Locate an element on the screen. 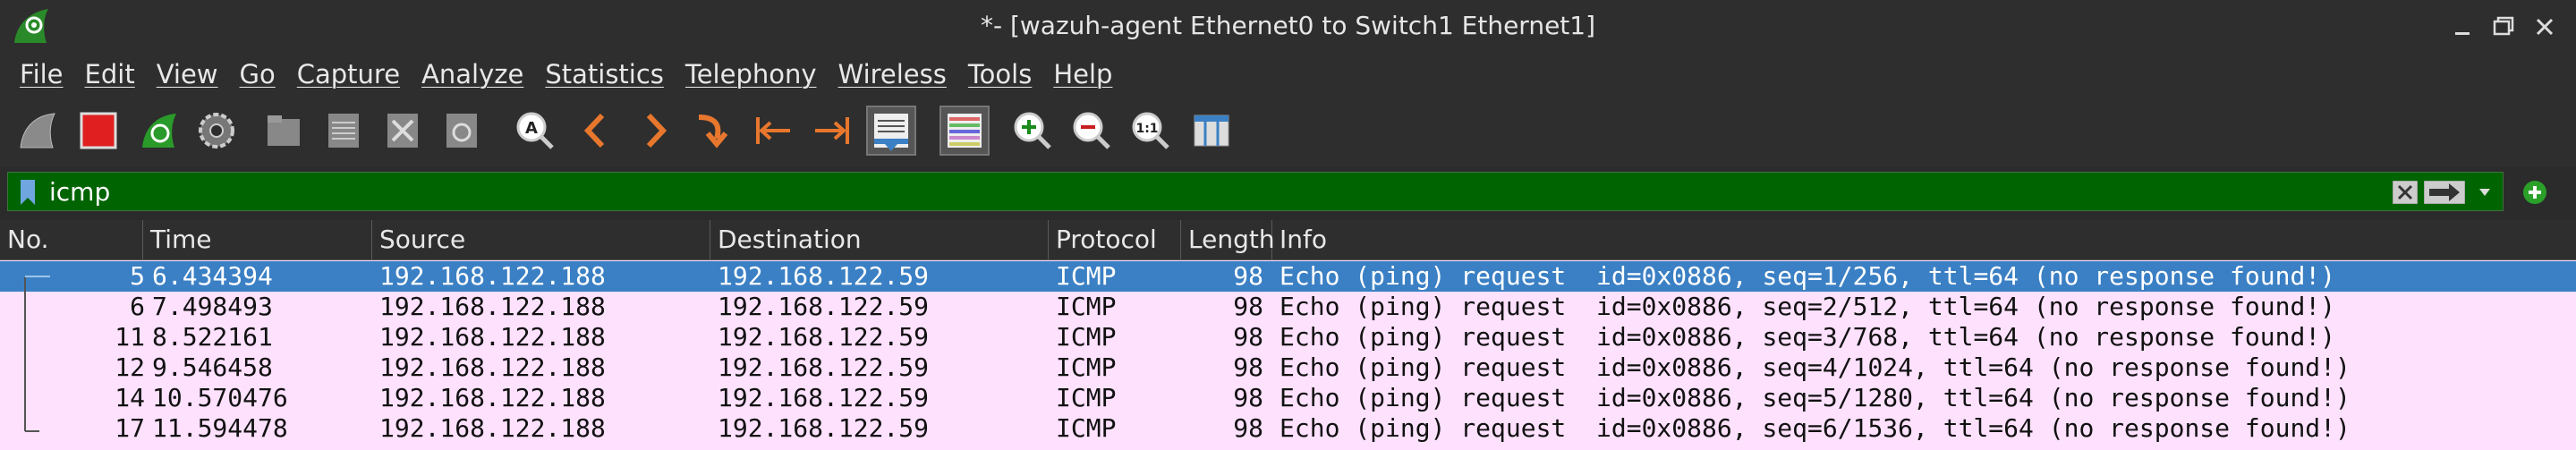 The image size is (2576, 450). bookmark-icon is located at coordinates (28, 192).